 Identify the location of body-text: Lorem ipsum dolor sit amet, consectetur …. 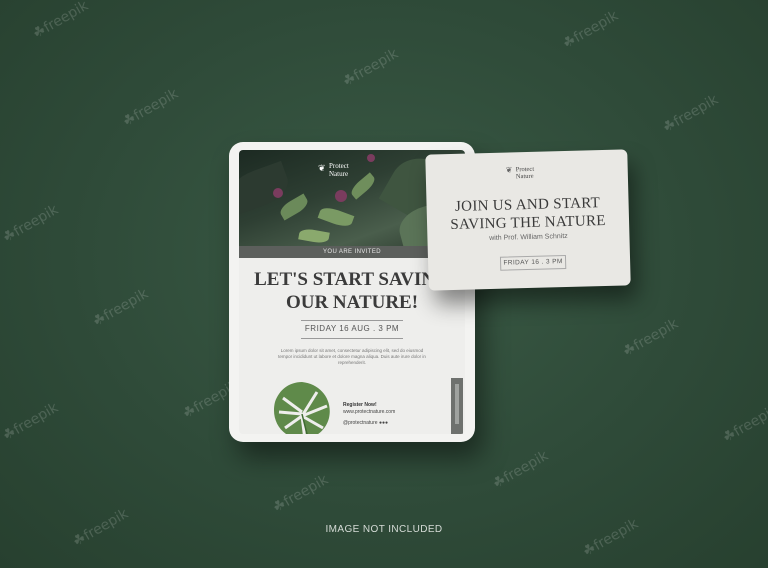
(352, 356).